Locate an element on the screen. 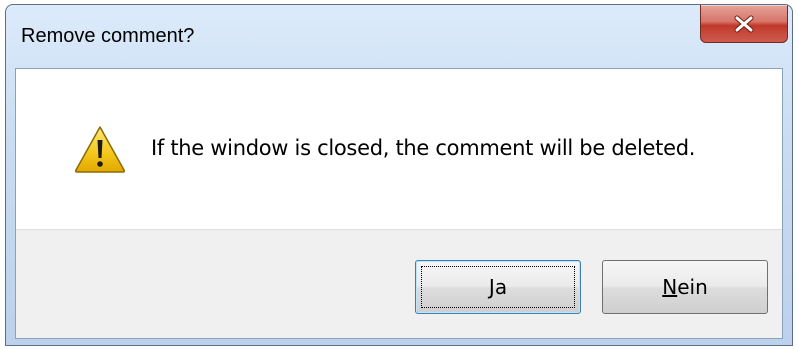  yes-button: Ja is located at coordinates (498, 287).